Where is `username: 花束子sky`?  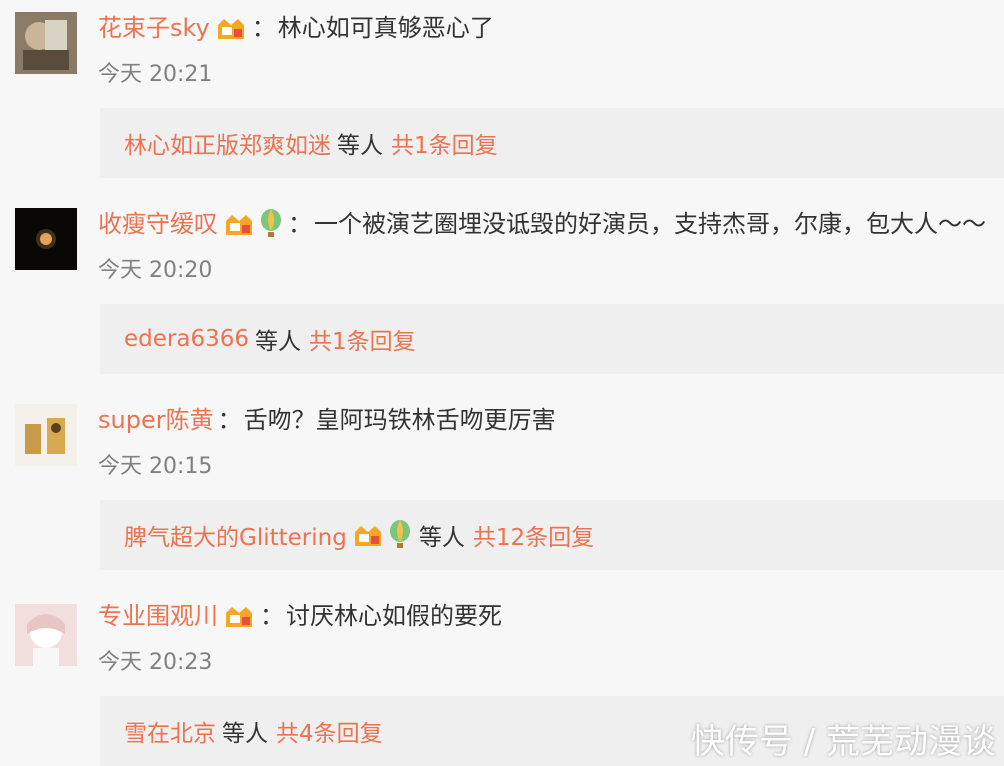
username: 花束子sky is located at coordinates (154, 28).